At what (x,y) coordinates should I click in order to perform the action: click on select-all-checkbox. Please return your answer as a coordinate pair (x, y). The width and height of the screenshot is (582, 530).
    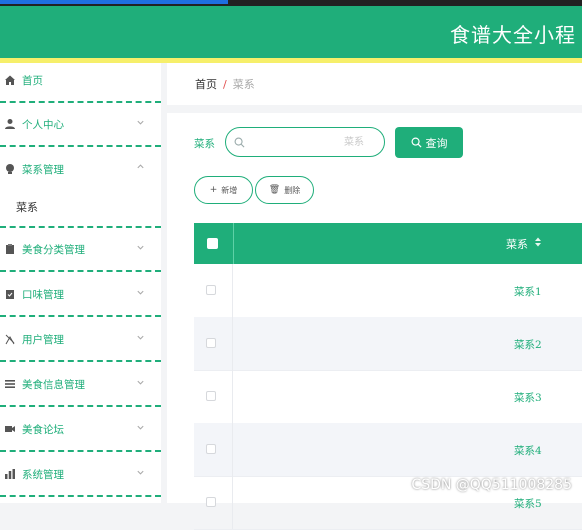
    Looking at the image, I should click on (212, 243).